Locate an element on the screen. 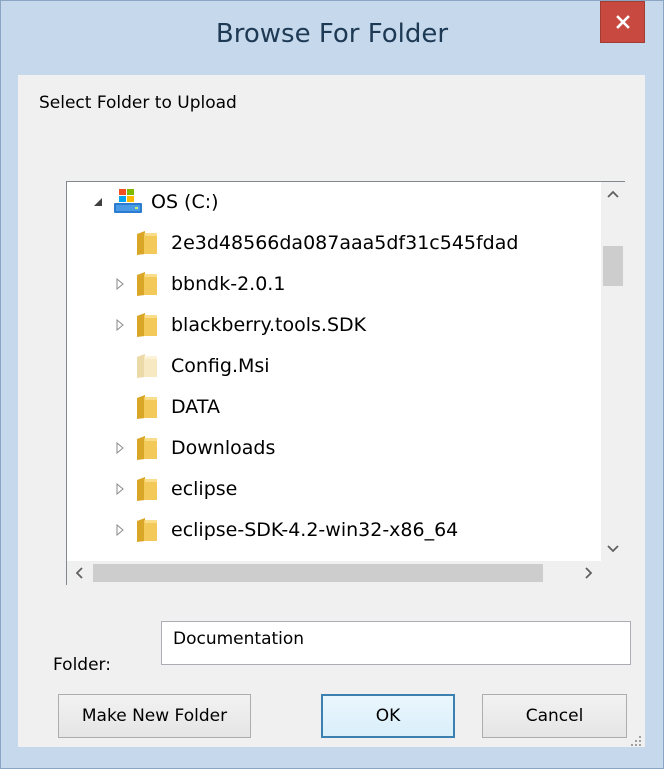 The height and width of the screenshot is (769, 664). tree-node-folder: eclipse is located at coordinates (175, 489).